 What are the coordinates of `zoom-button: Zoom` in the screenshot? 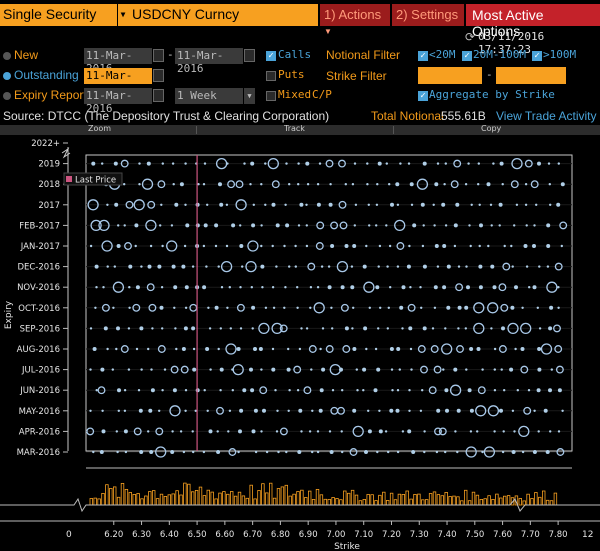 It's located at (99, 128).